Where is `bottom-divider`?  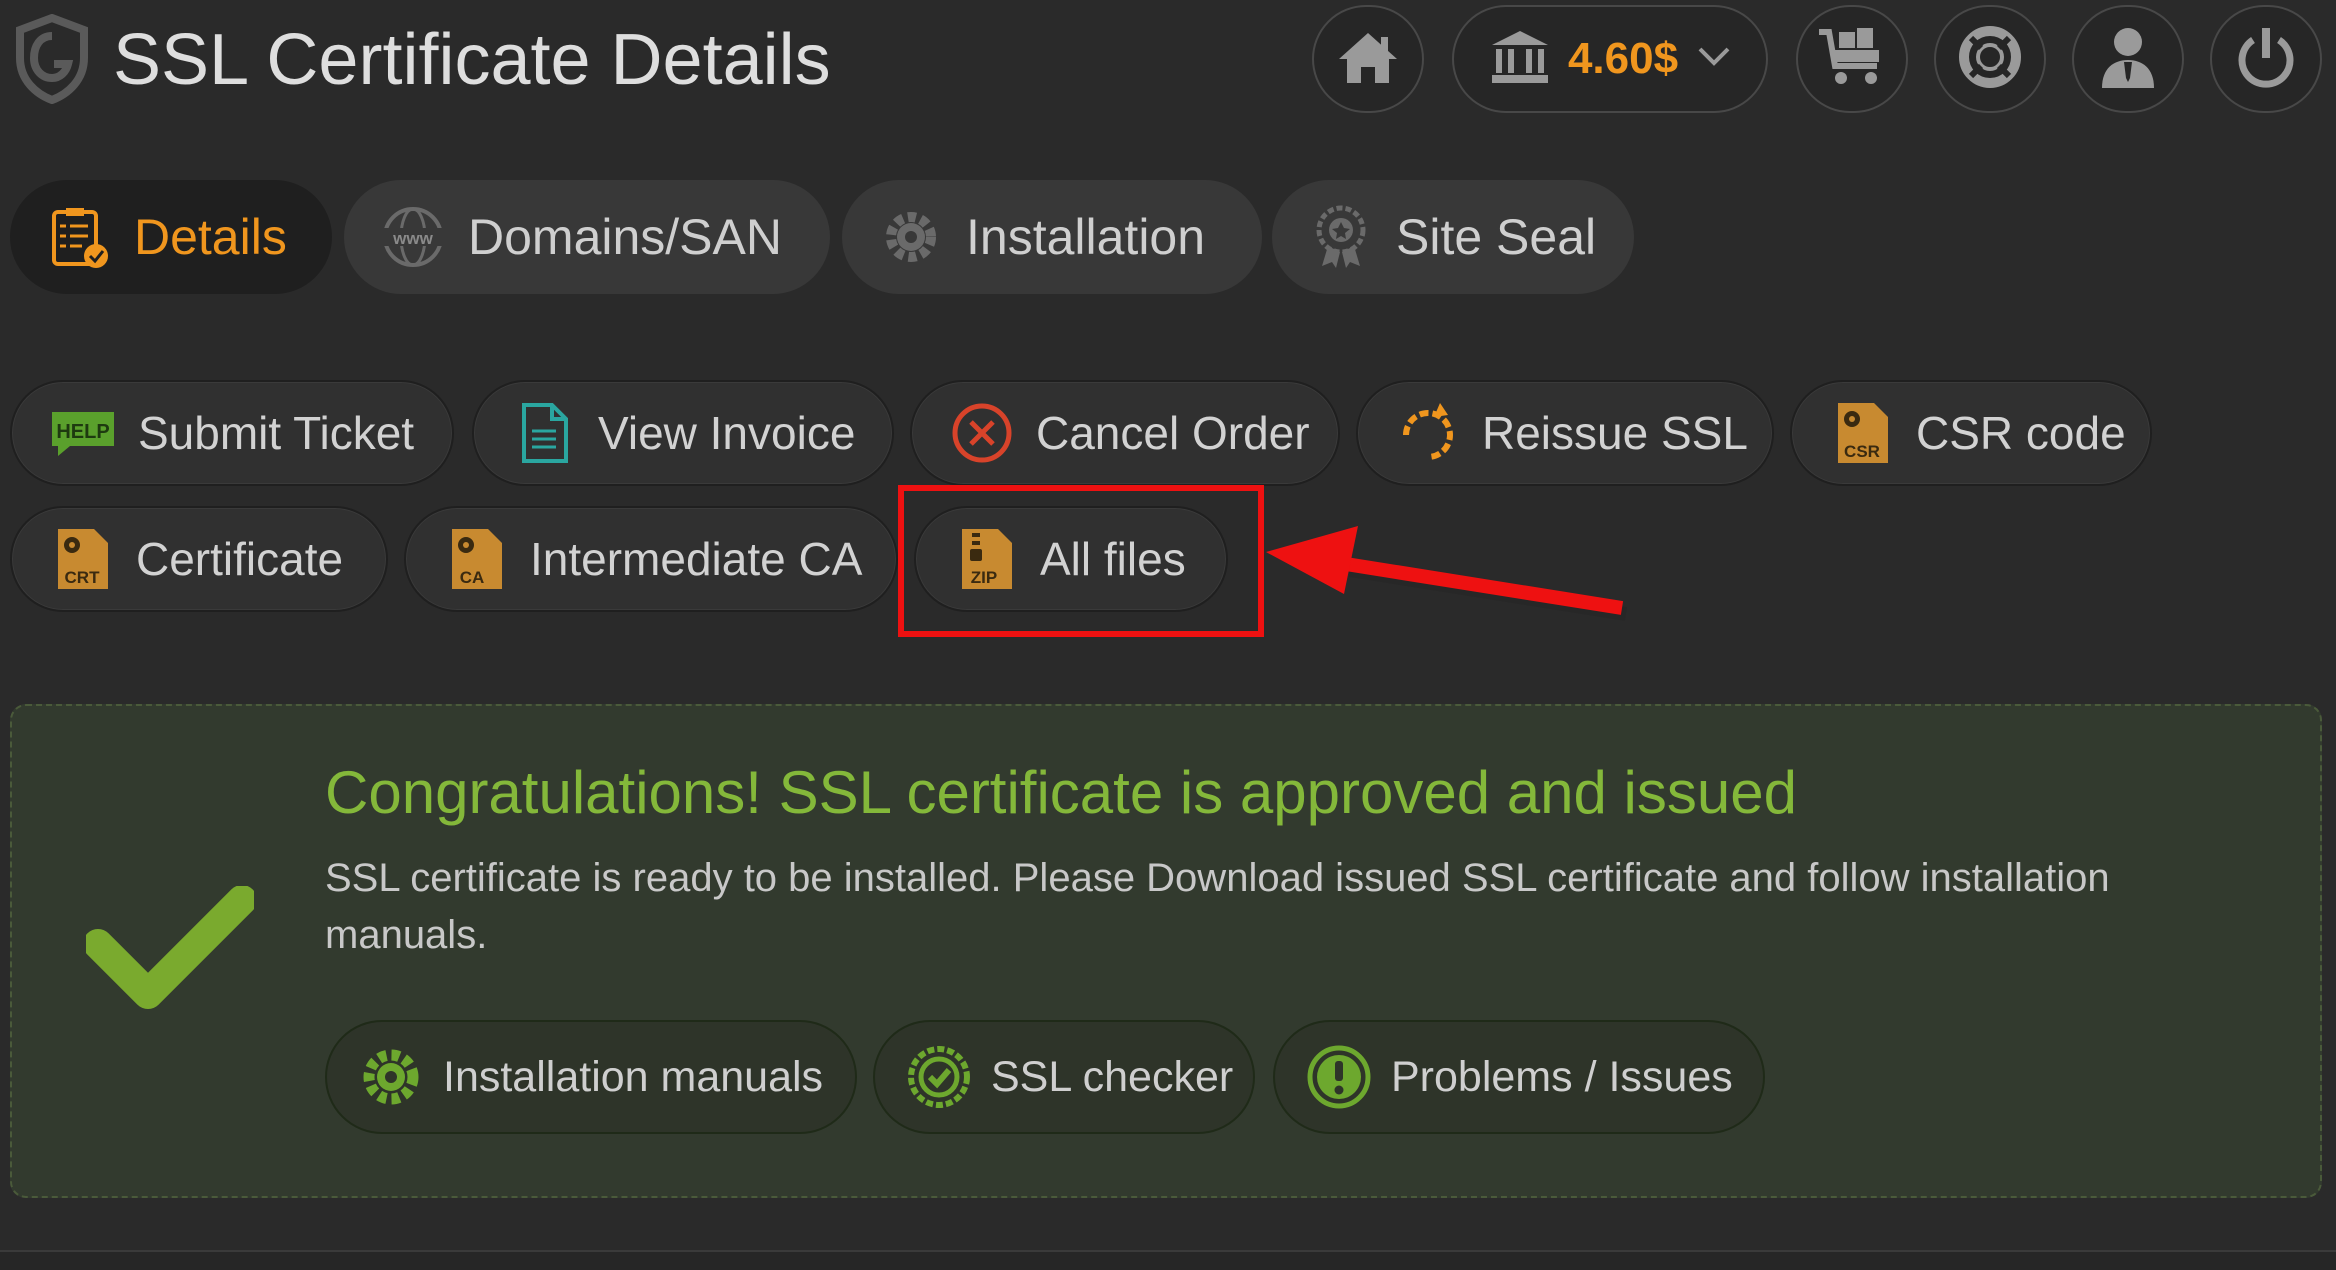 bottom-divider is located at coordinates (1168, 1260).